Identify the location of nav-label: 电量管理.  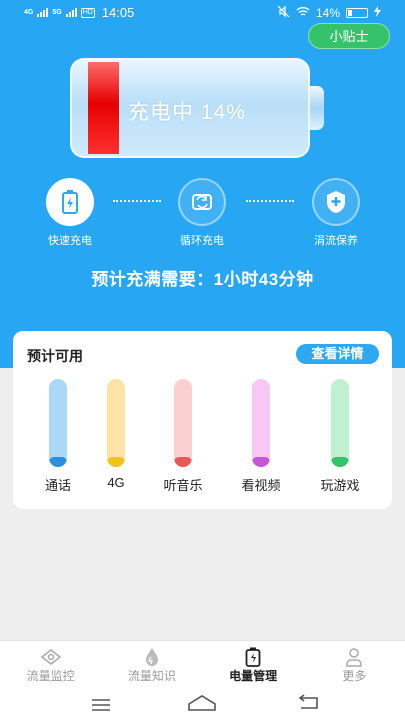
(253, 676).